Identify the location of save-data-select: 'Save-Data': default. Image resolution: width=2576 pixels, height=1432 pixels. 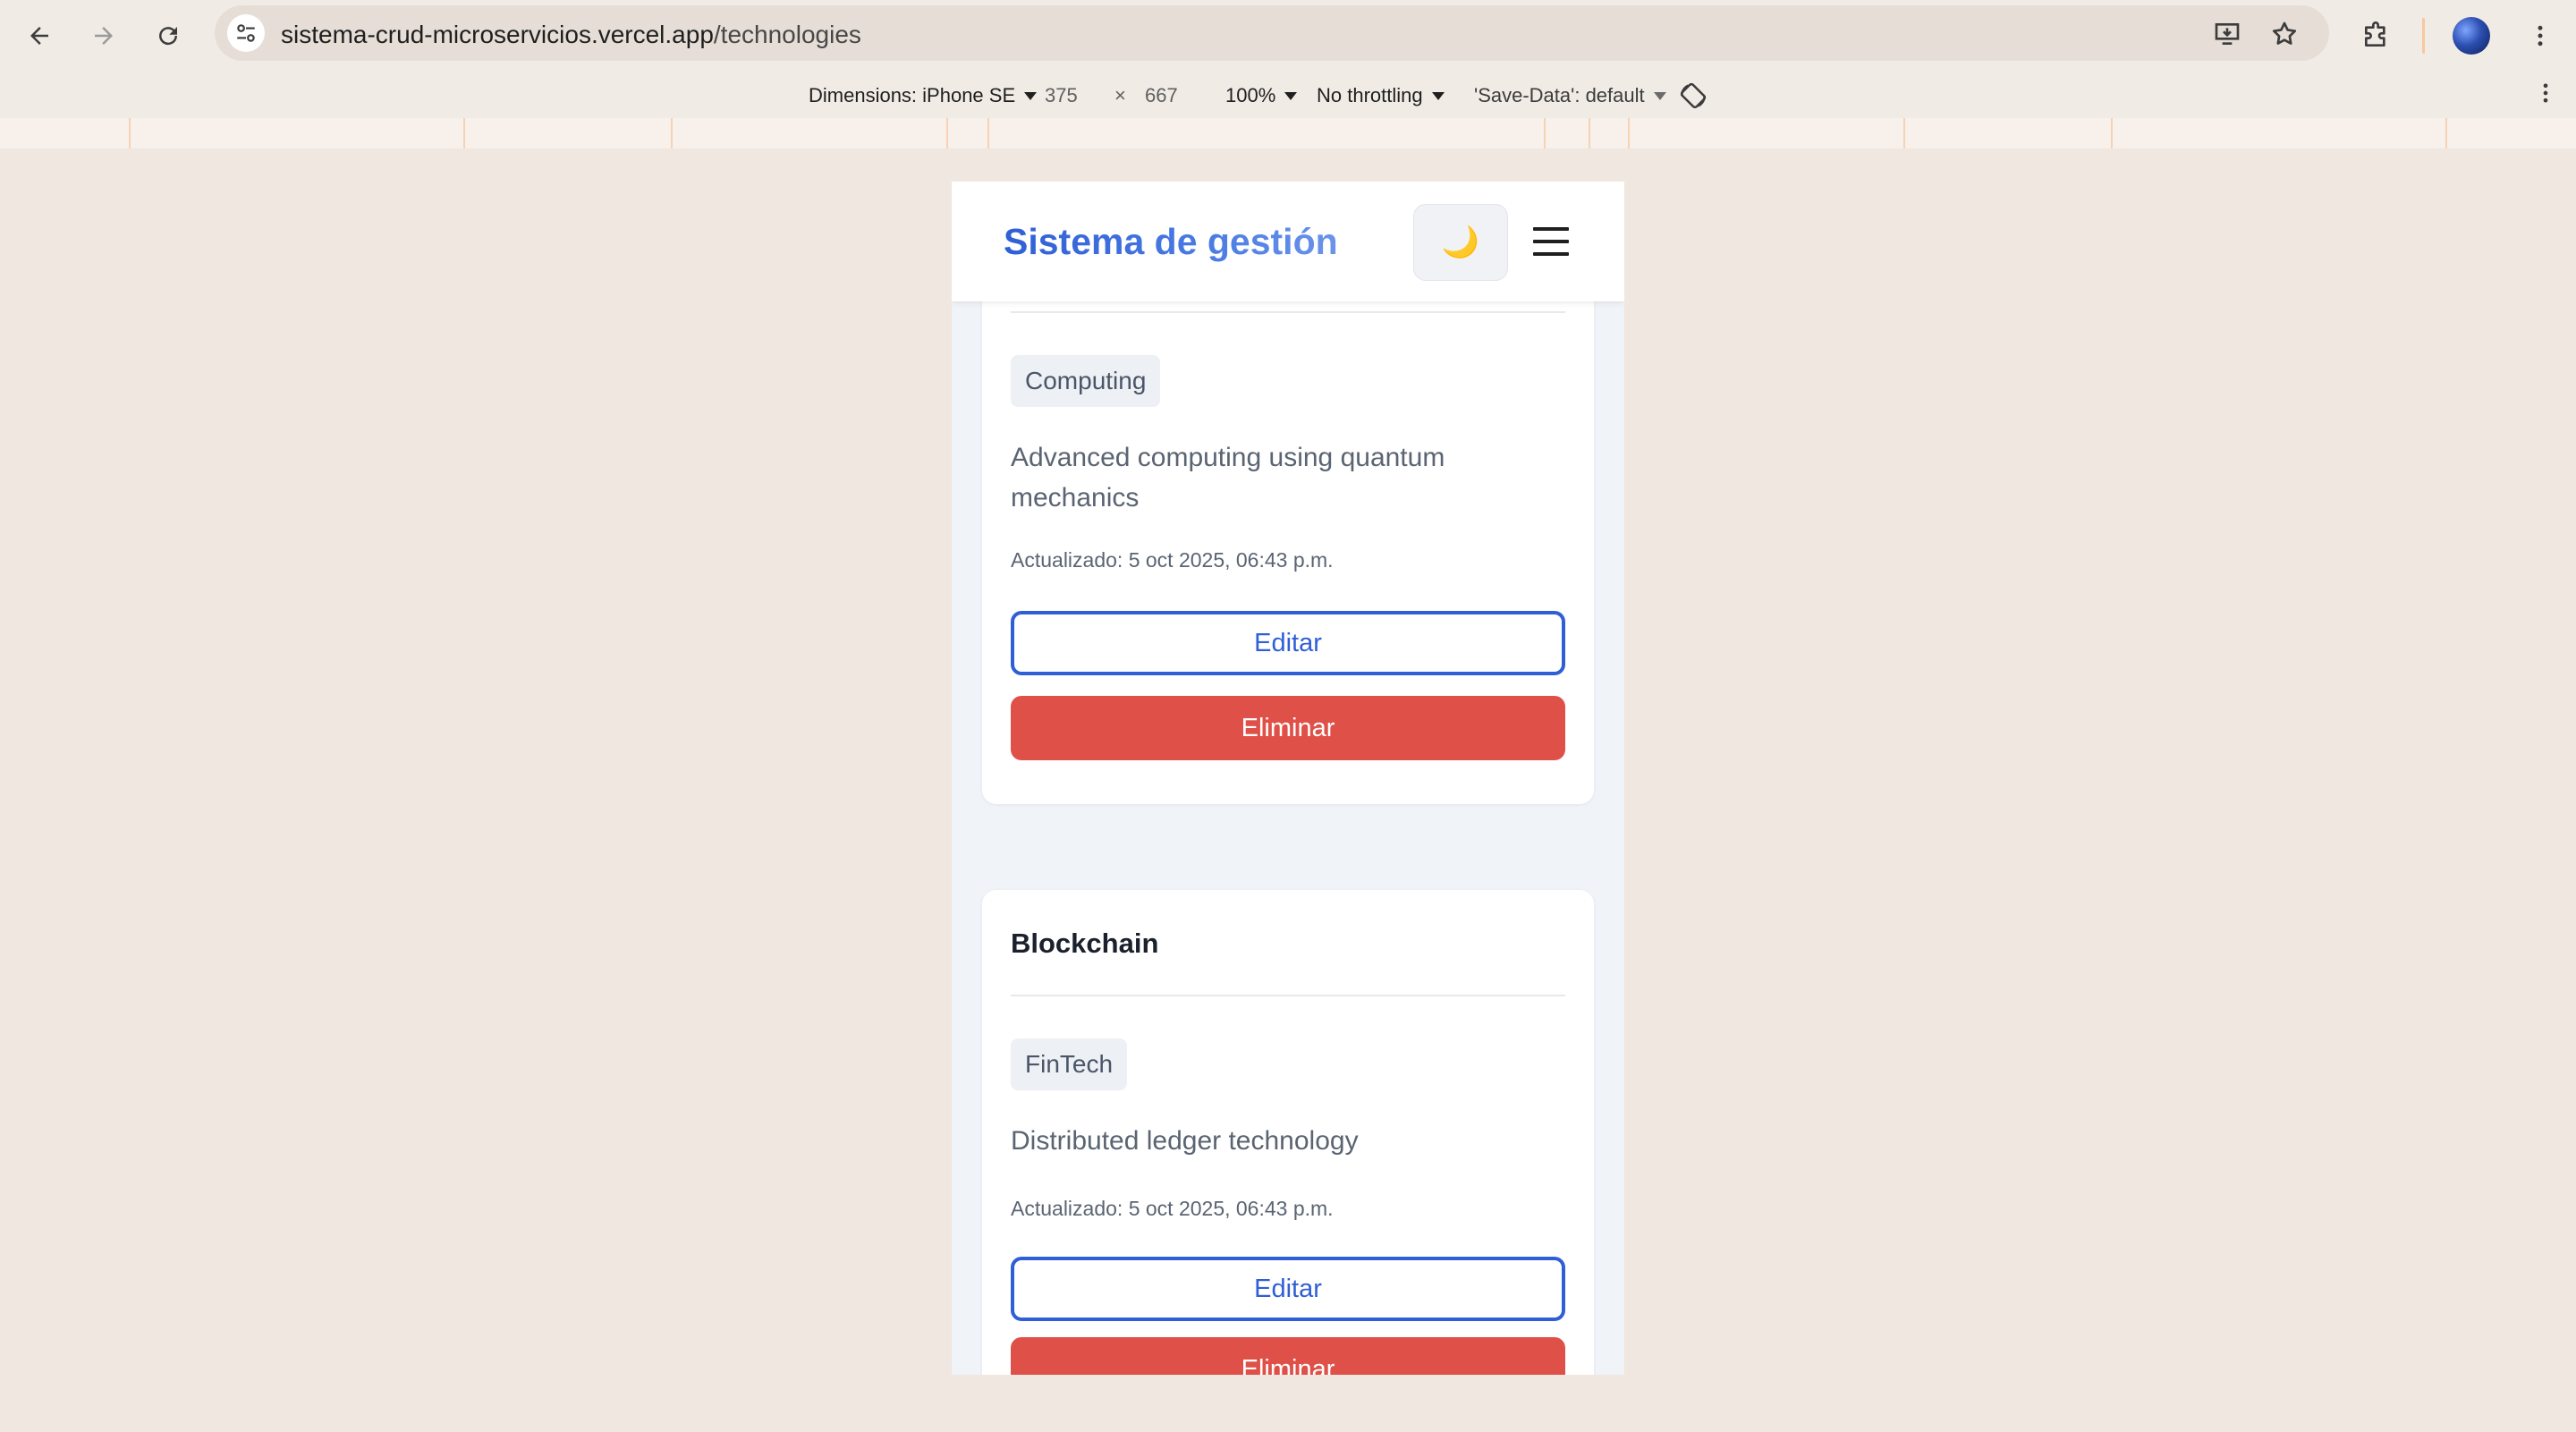
(1570, 95).